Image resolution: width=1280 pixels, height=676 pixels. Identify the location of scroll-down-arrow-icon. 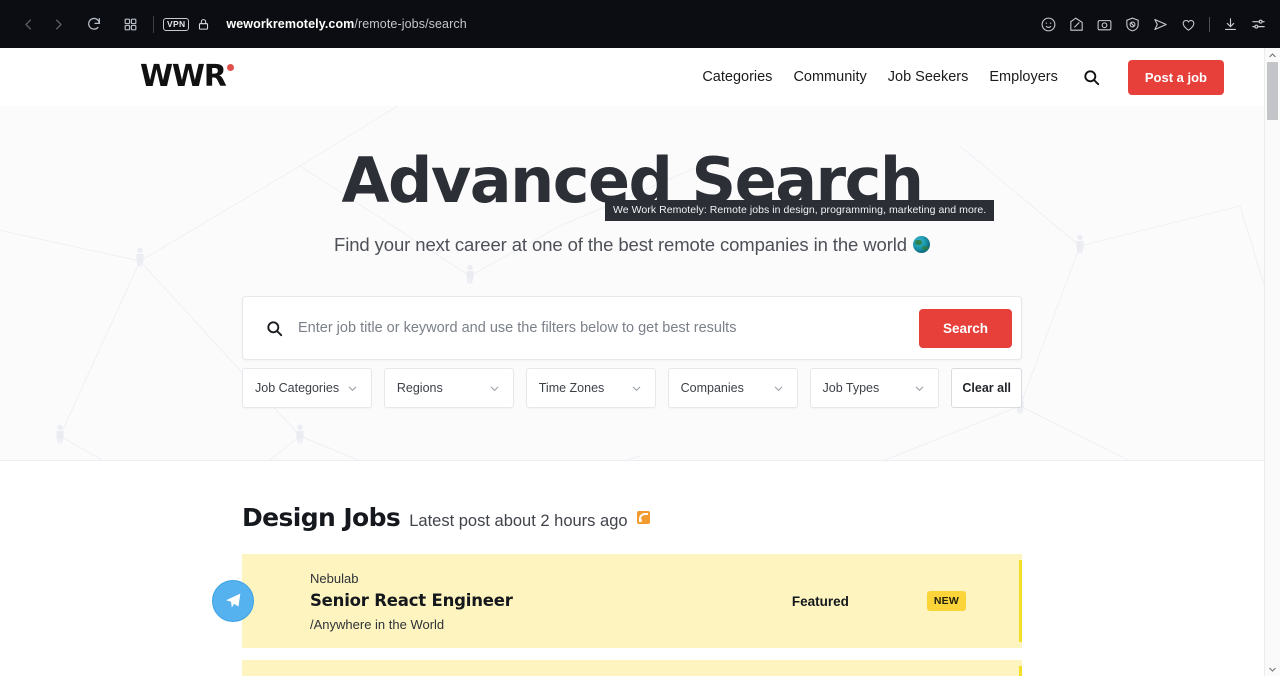
(1272, 669).